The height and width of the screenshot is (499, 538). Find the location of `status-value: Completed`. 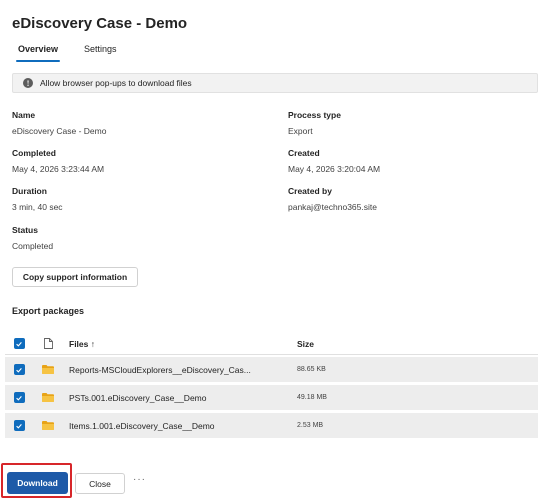

status-value: Completed is located at coordinates (33, 246).